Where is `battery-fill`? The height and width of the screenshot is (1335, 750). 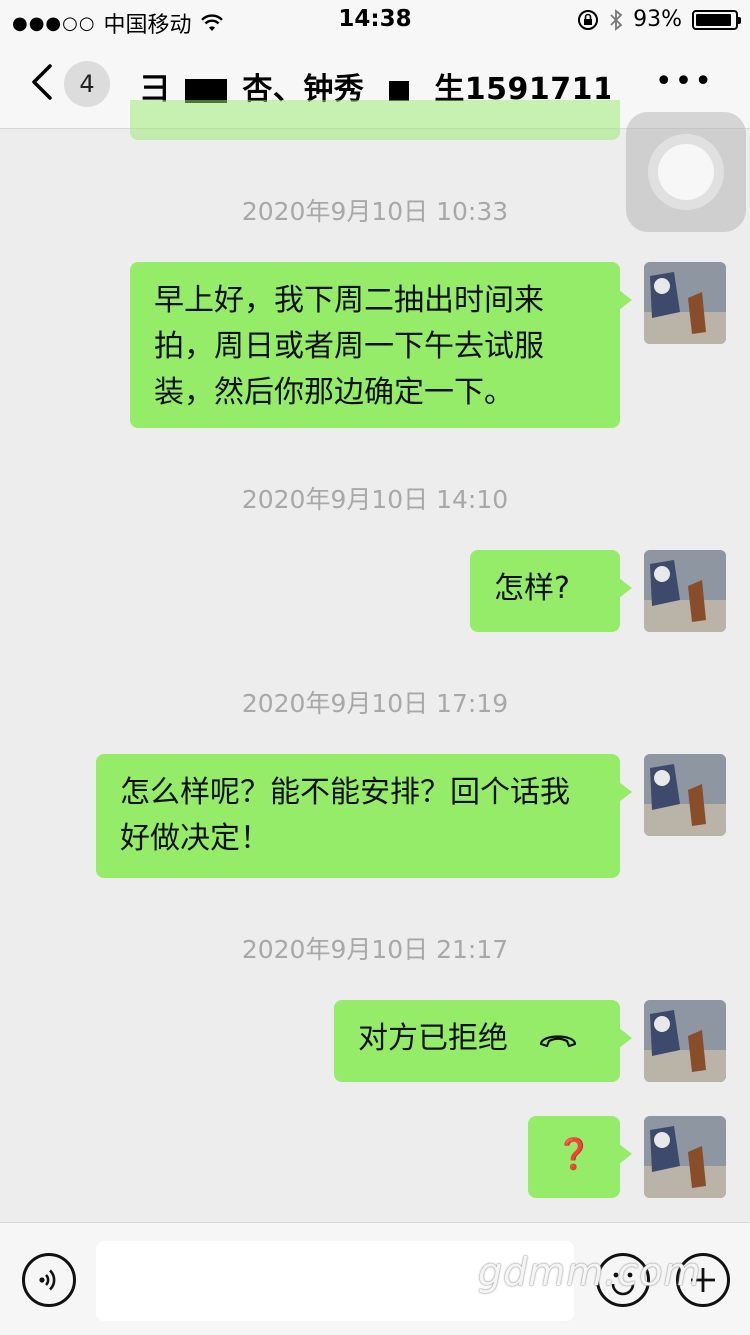
battery-fill is located at coordinates (714, 19).